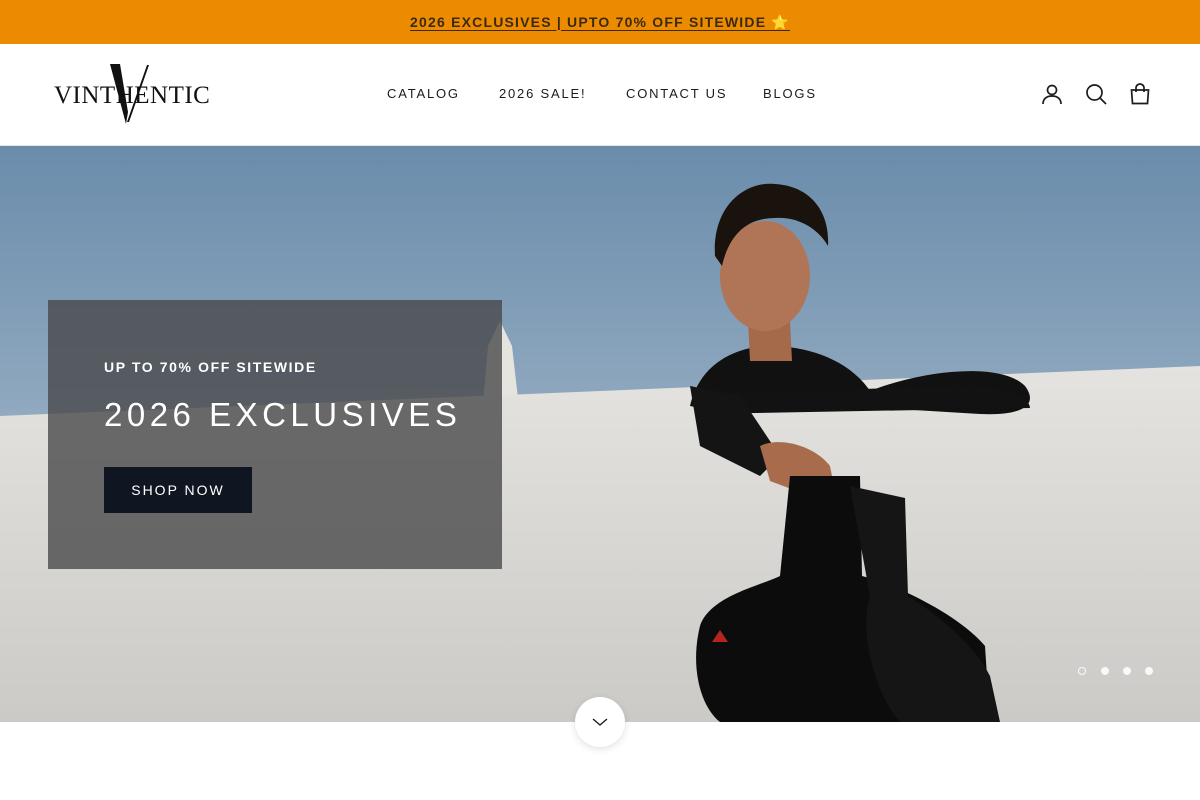  I want to click on search-icon, so click(1096, 94).